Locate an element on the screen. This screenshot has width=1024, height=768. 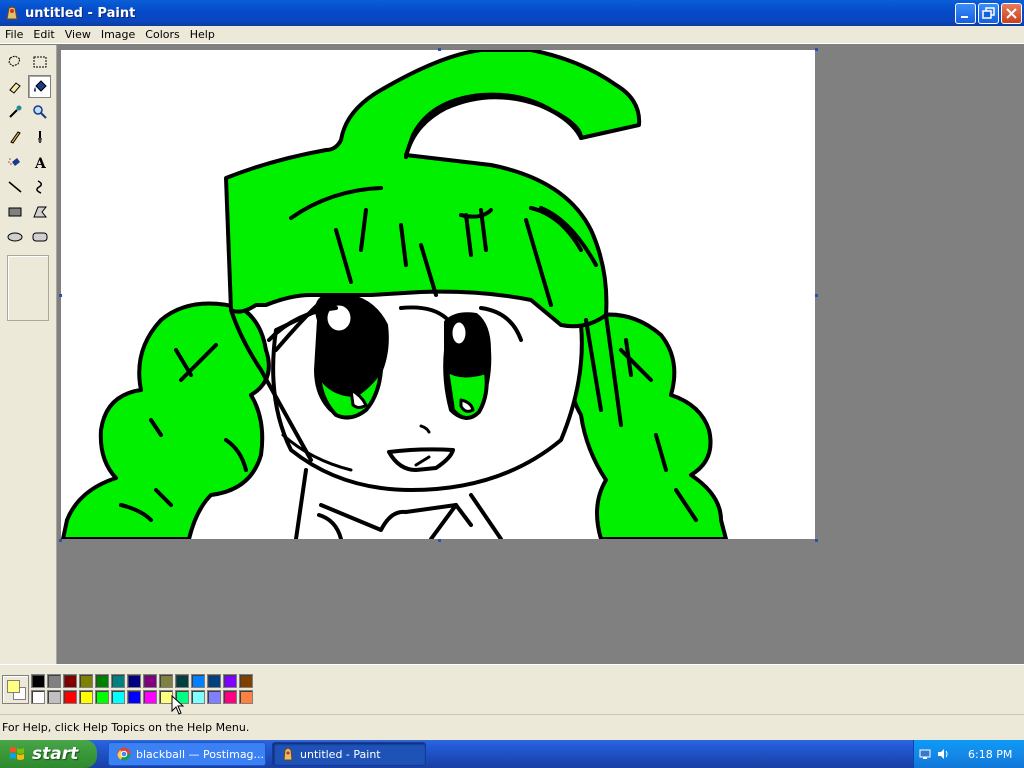
tool-pick-color is located at coordinates (14, 111).